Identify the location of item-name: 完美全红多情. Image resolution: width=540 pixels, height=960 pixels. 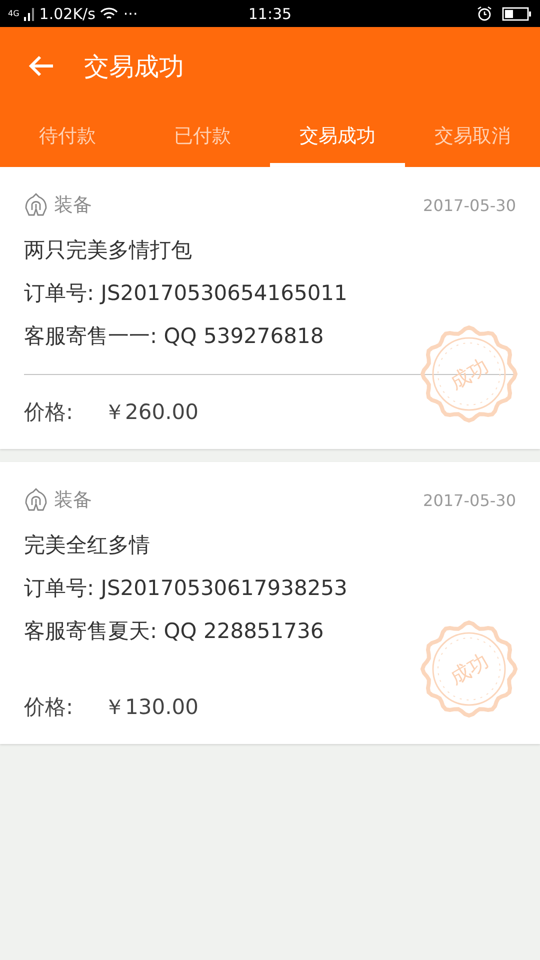
(87, 545).